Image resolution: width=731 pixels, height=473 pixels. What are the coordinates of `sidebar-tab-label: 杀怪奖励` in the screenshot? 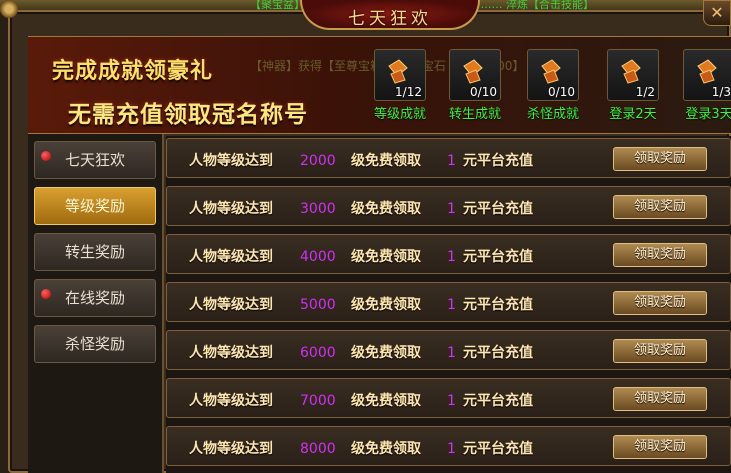 It's located at (94, 344).